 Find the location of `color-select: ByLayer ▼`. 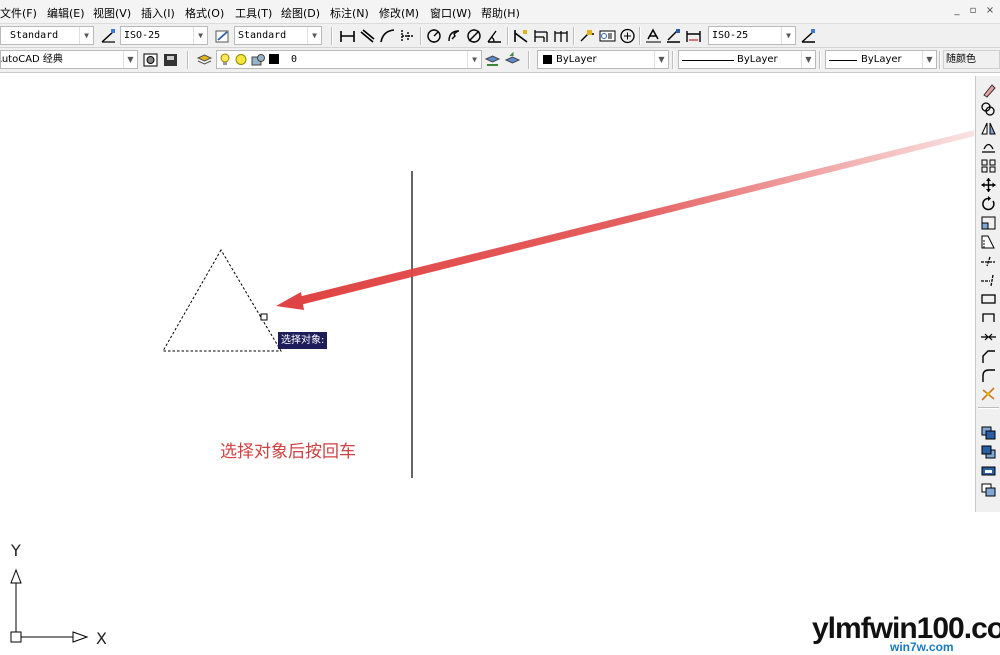

color-select: ByLayer ▼ is located at coordinates (603, 59).